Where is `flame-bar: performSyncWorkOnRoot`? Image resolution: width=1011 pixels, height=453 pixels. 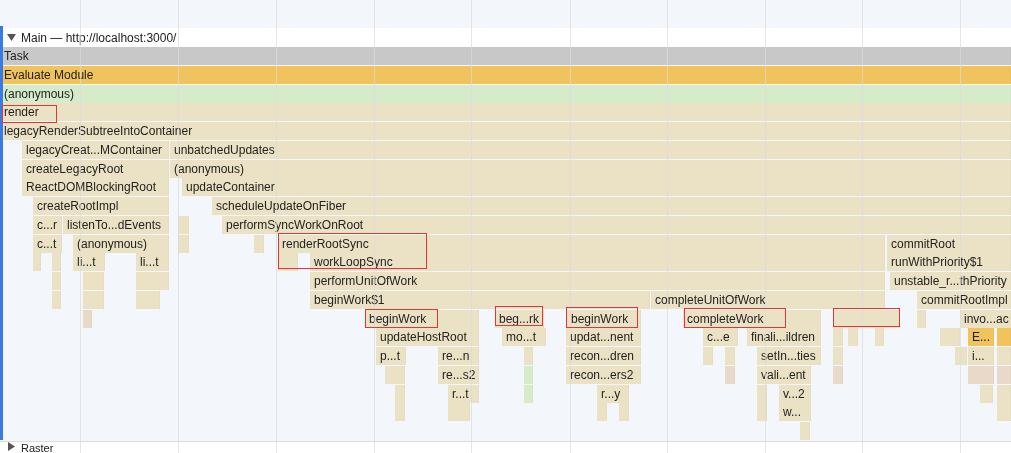 flame-bar: performSyncWorkOnRoot is located at coordinates (616, 224).